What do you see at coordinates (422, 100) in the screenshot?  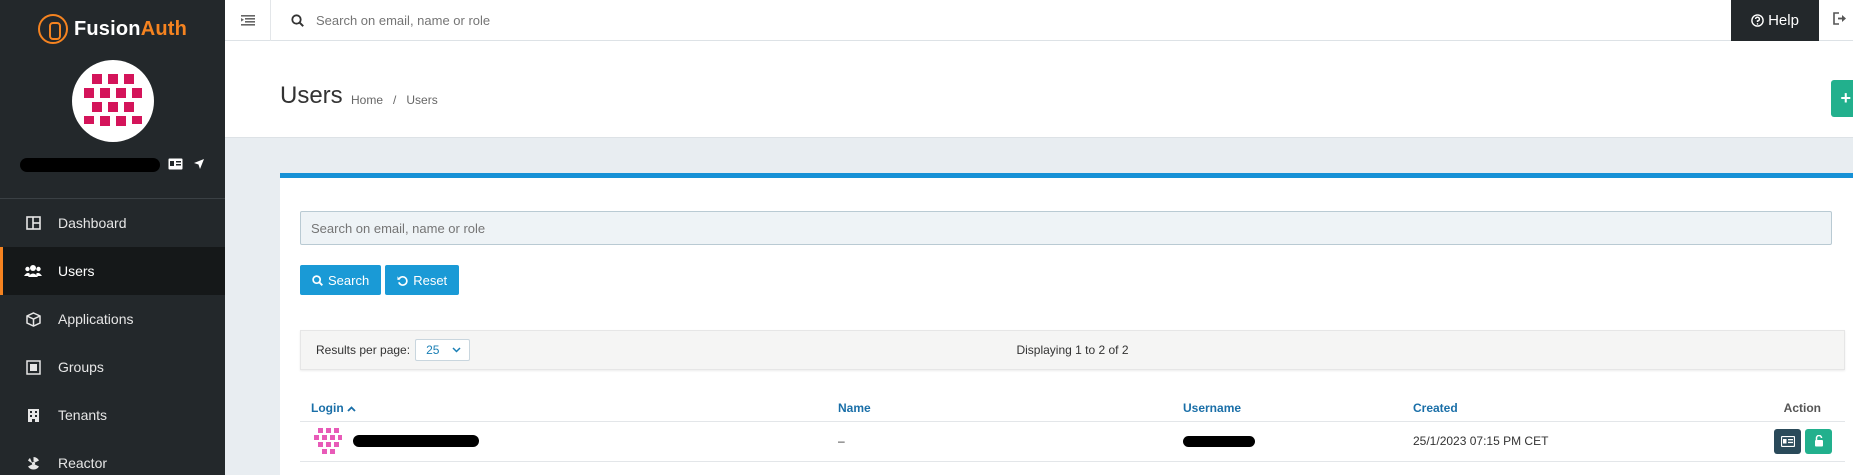 I see `breadcrumb-current: Users` at bounding box center [422, 100].